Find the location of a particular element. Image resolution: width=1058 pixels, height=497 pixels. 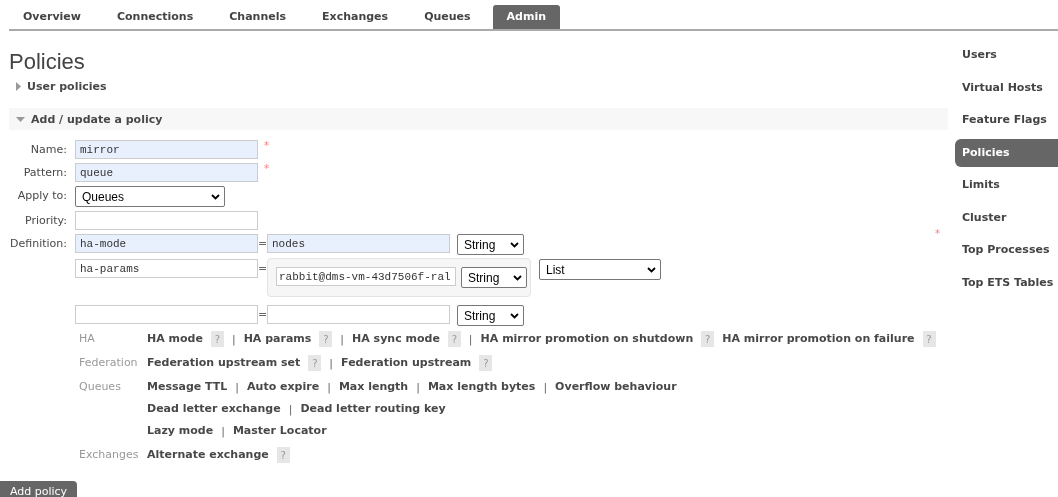

field-label: Priority: is located at coordinates (45, 221).